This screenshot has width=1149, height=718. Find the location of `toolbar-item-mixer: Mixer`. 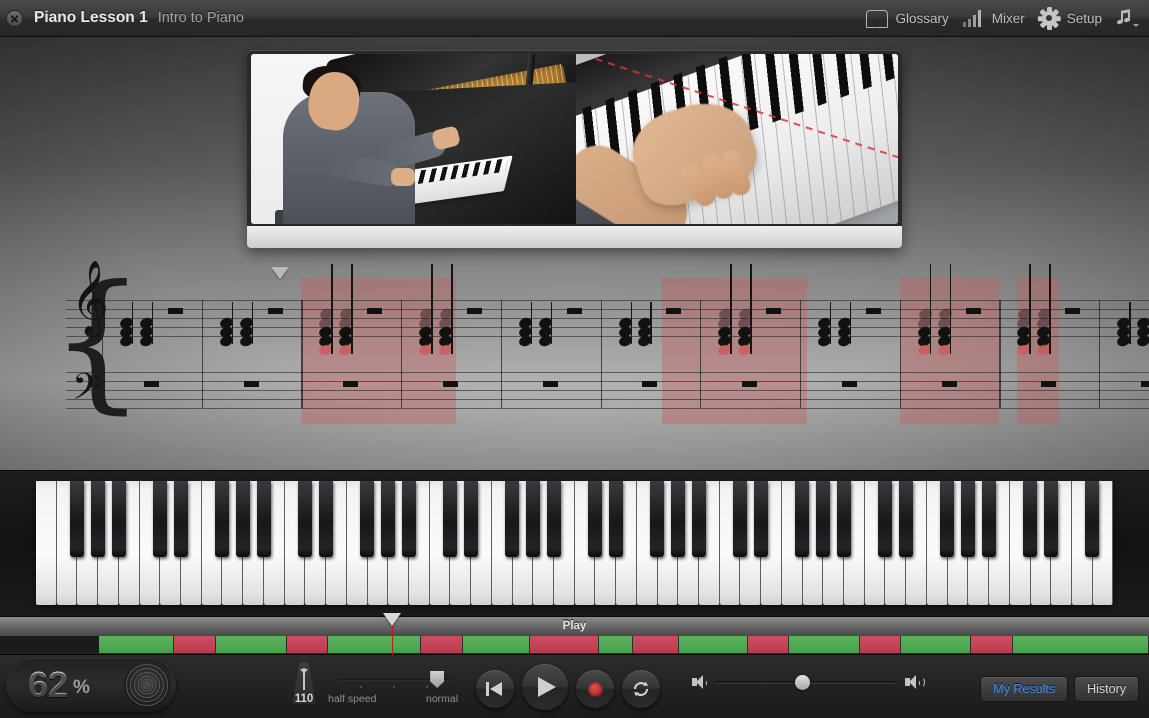

toolbar-item-mixer: Mixer is located at coordinates (994, 18).